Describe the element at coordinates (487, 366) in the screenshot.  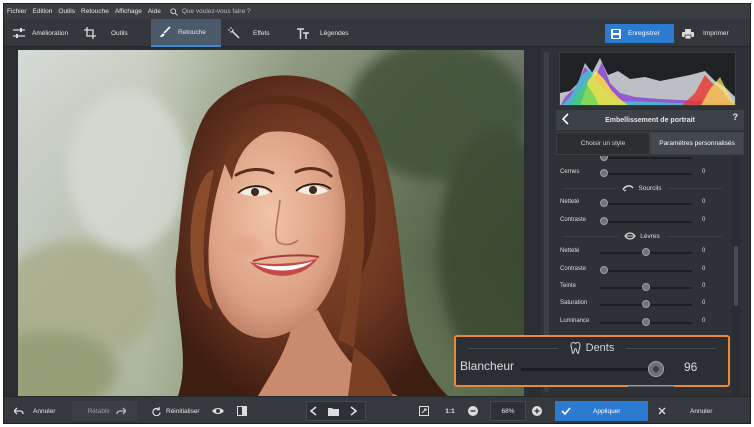
I see `whiteness-label: Blancheur` at that location.